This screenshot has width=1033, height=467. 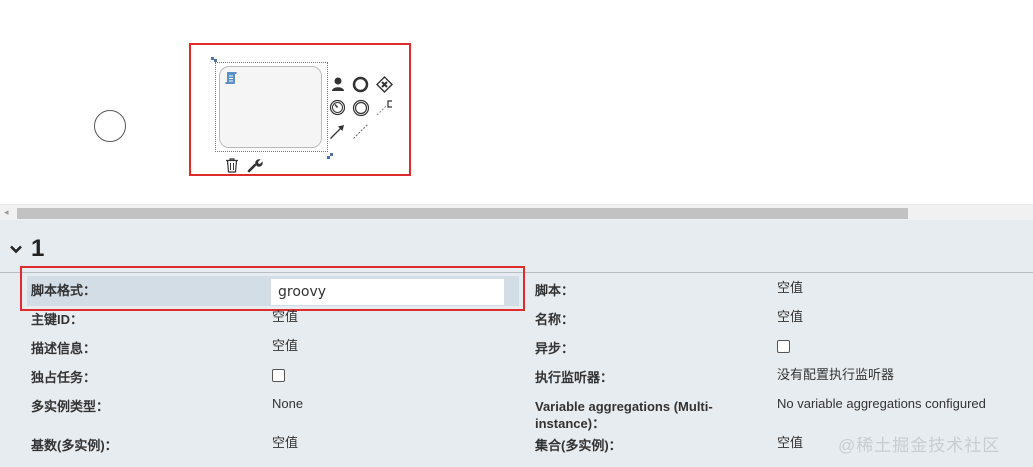 I want to click on async-label: 异步：, so click(x=555, y=348).